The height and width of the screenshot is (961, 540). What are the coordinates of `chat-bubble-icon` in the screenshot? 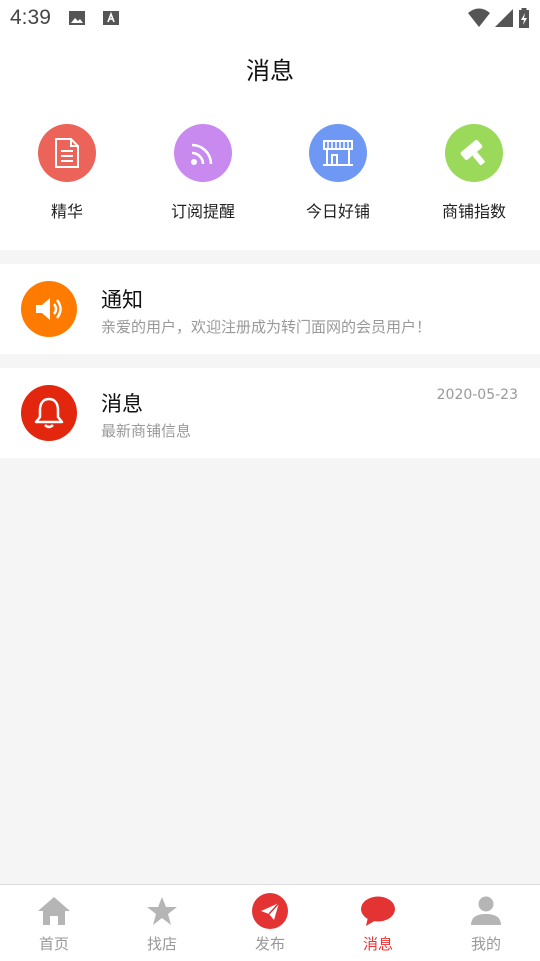 It's located at (378, 911).